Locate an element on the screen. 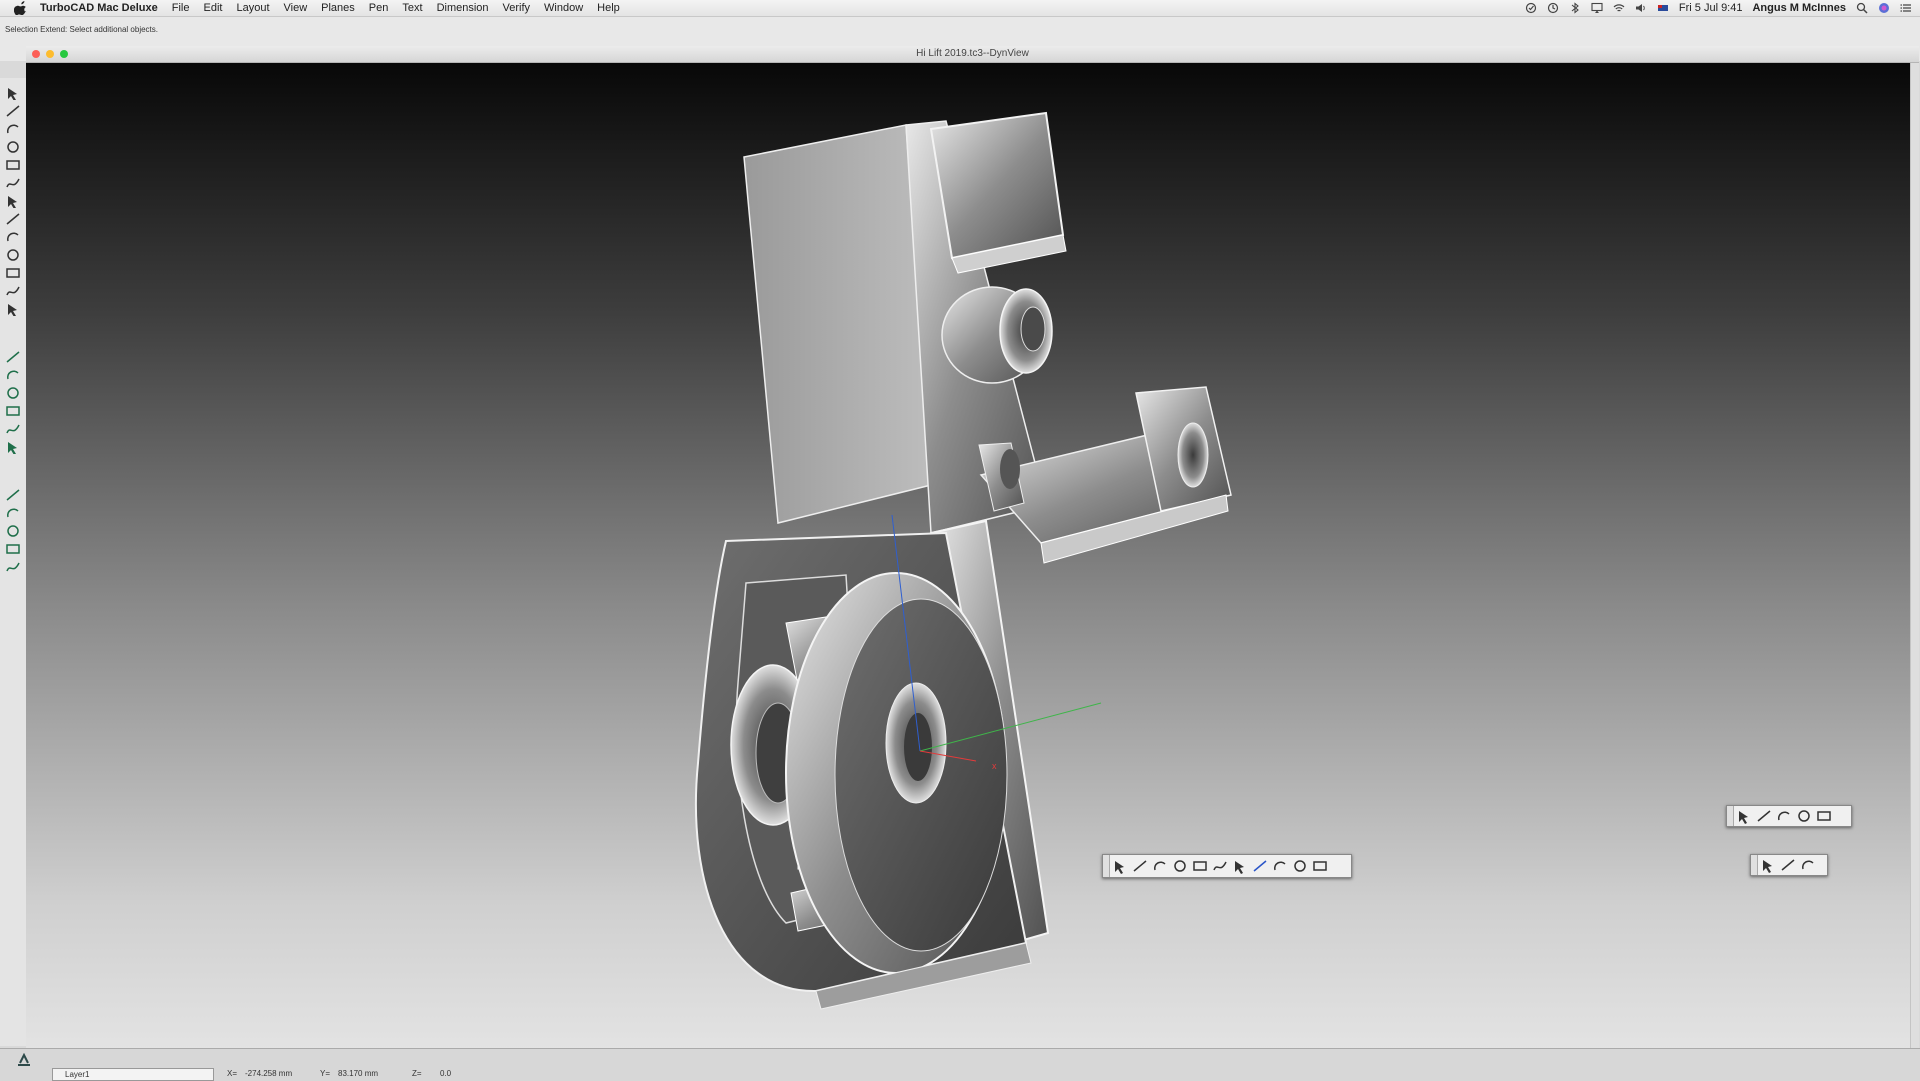 The width and height of the screenshot is (1920, 1081). window-titlebar: Hi Lift 2019.tc3--DynView is located at coordinates (972, 54).